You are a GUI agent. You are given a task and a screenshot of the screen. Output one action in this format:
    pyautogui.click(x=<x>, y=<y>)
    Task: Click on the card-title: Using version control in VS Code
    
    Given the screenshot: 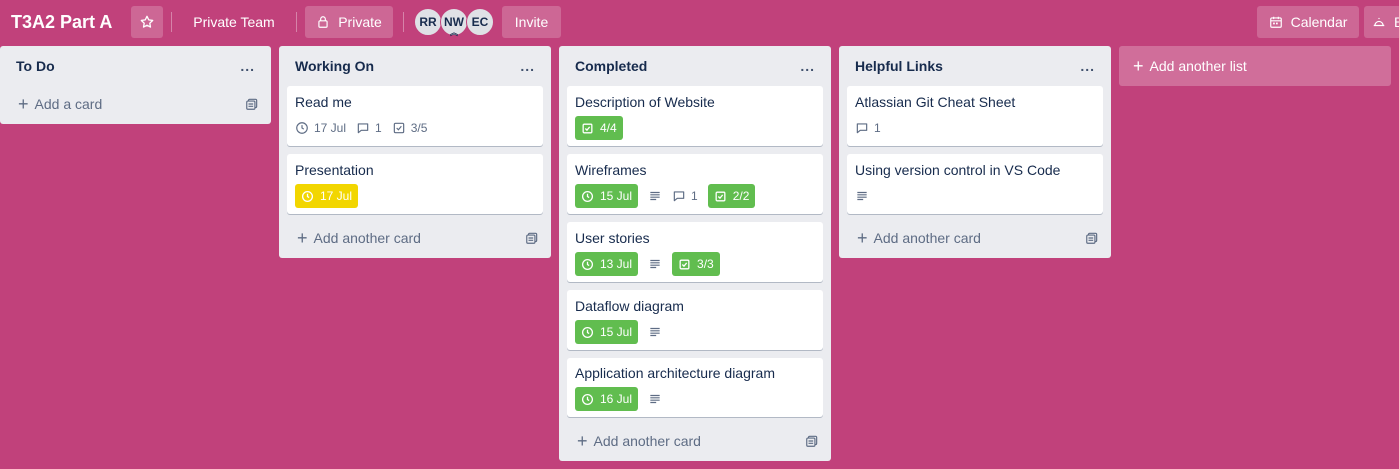 What is the action you would take?
    pyautogui.click(x=958, y=170)
    